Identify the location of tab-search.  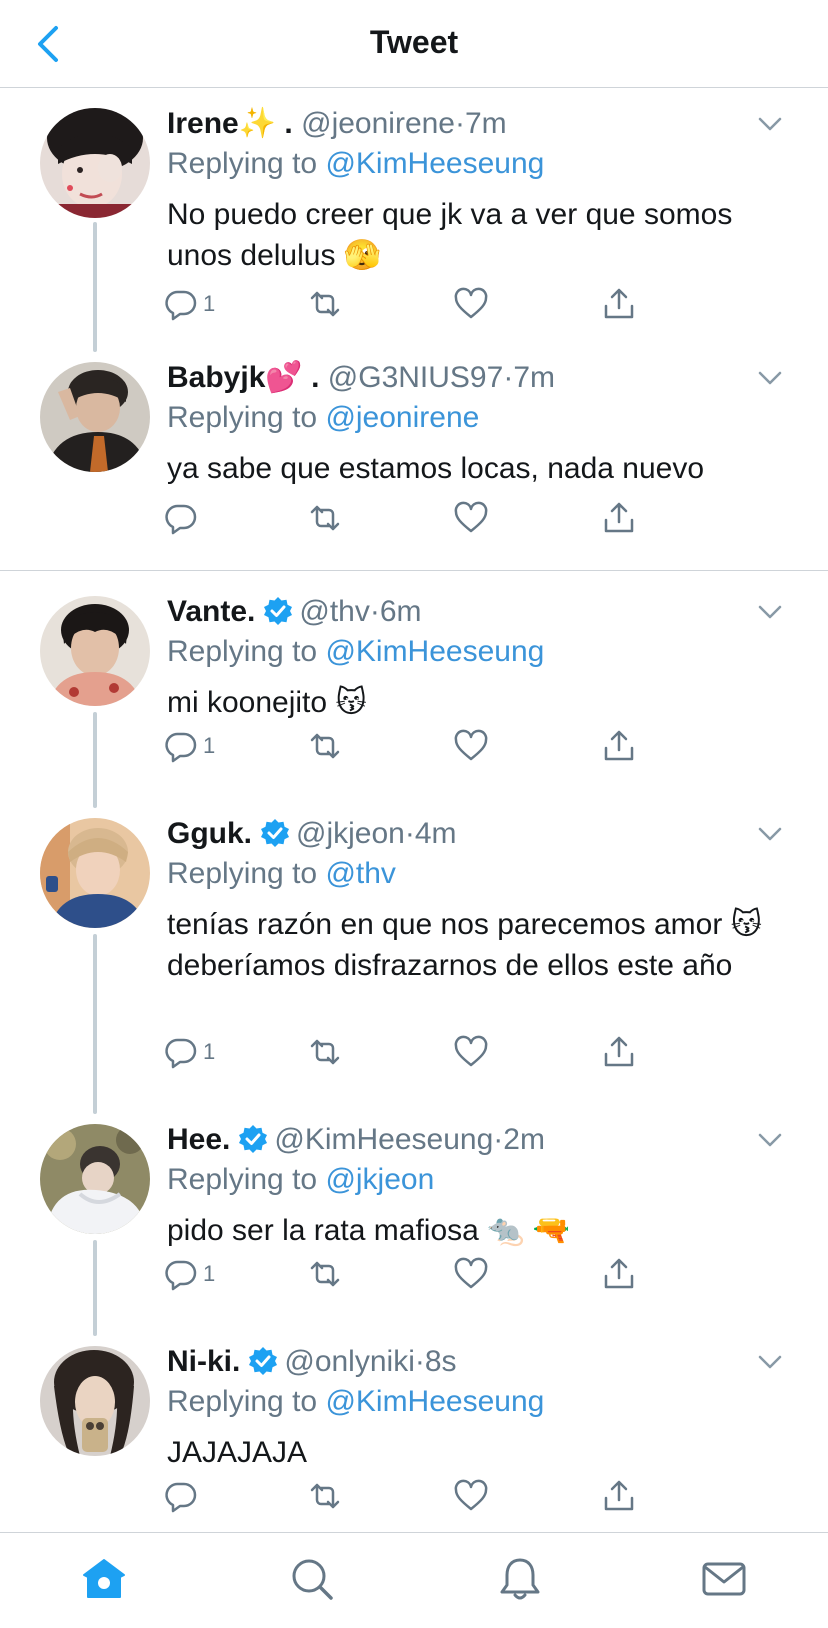
(312, 1579).